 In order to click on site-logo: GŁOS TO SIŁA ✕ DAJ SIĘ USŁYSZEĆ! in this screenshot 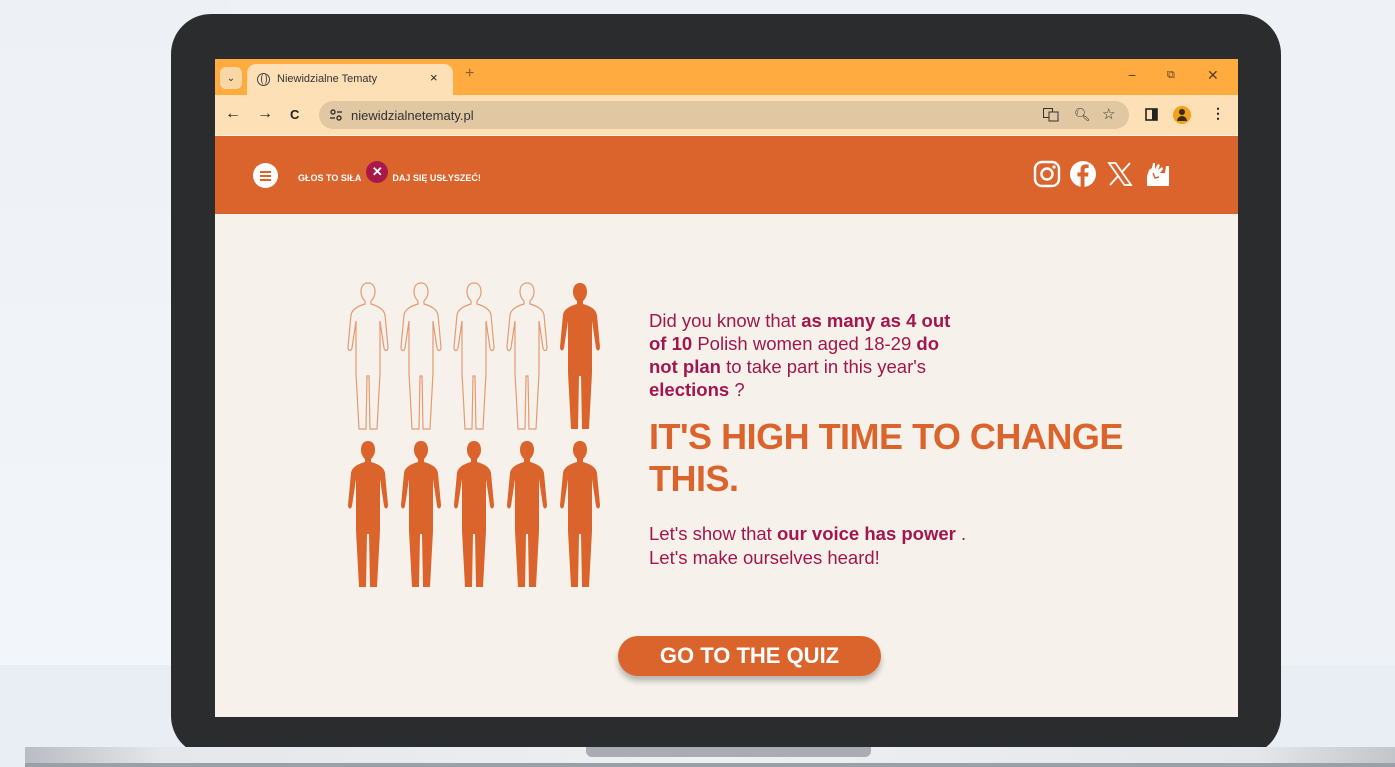, I will do `click(389, 175)`.